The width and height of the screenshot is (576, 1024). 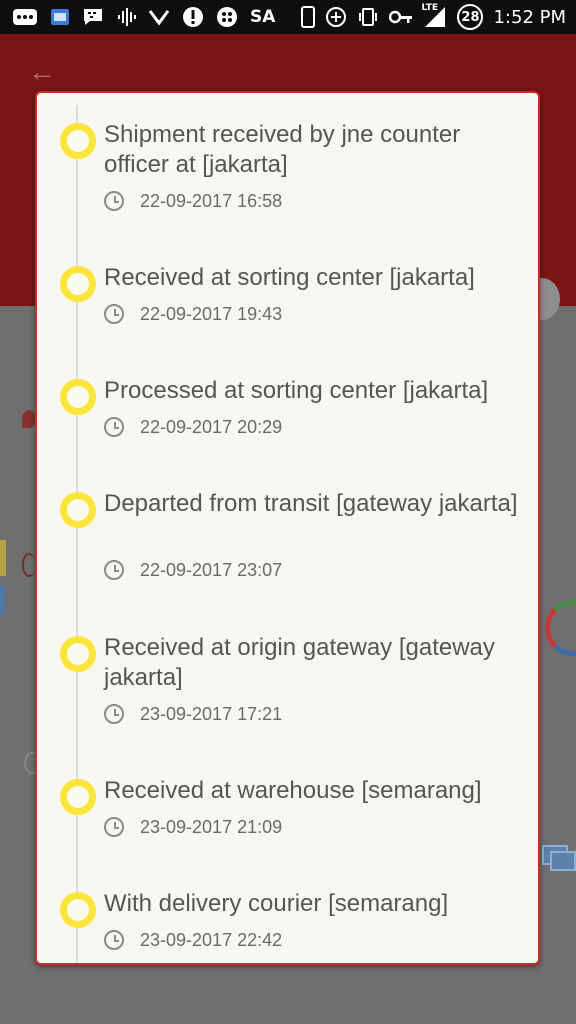 What do you see at coordinates (29, 565) in the screenshot?
I see `background-marker-icon` at bounding box center [29, 565].